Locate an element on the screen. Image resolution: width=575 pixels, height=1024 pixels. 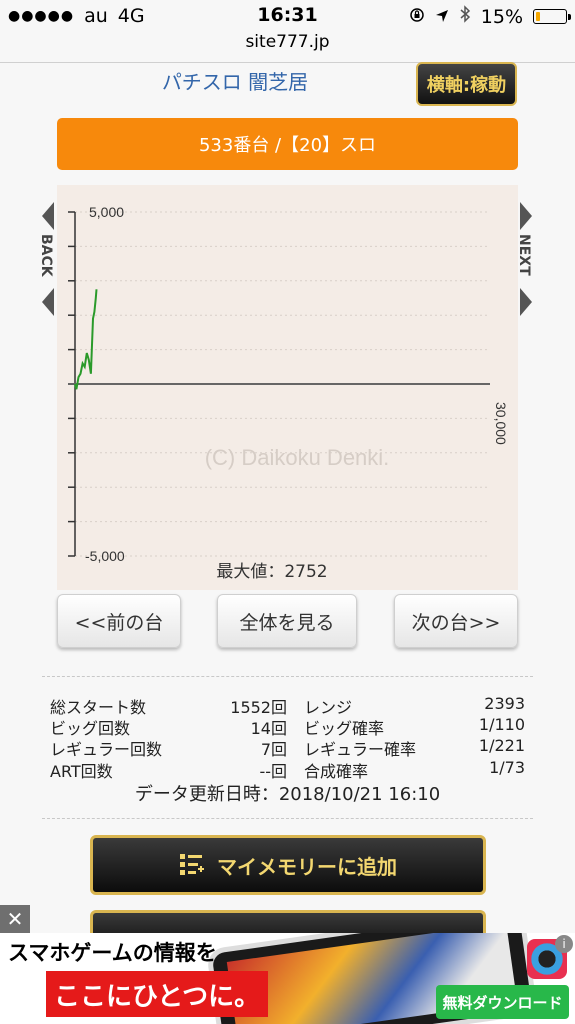
back-nav: BACK is located at coordinates (47, 259).